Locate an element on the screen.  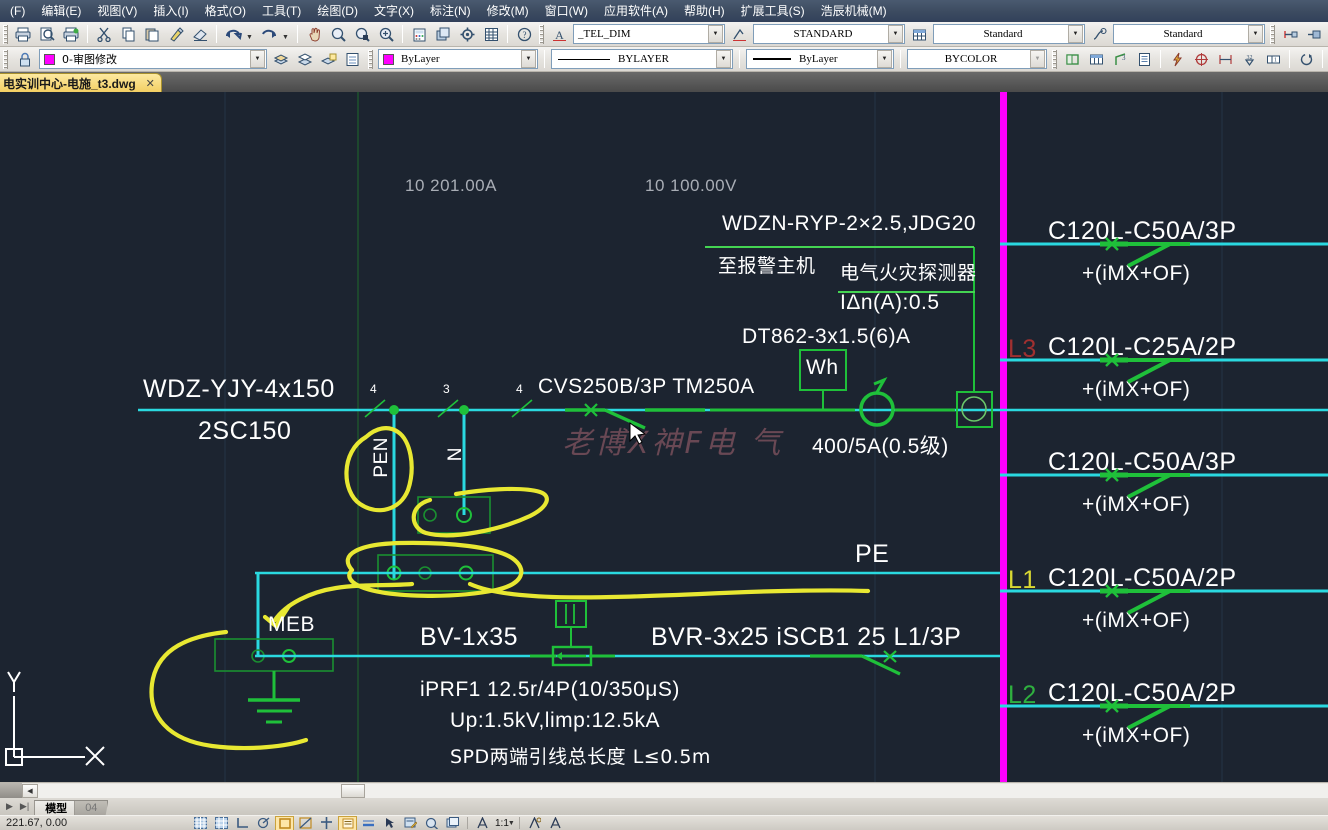
lineweight-icon is located at coordinates (368, 823).